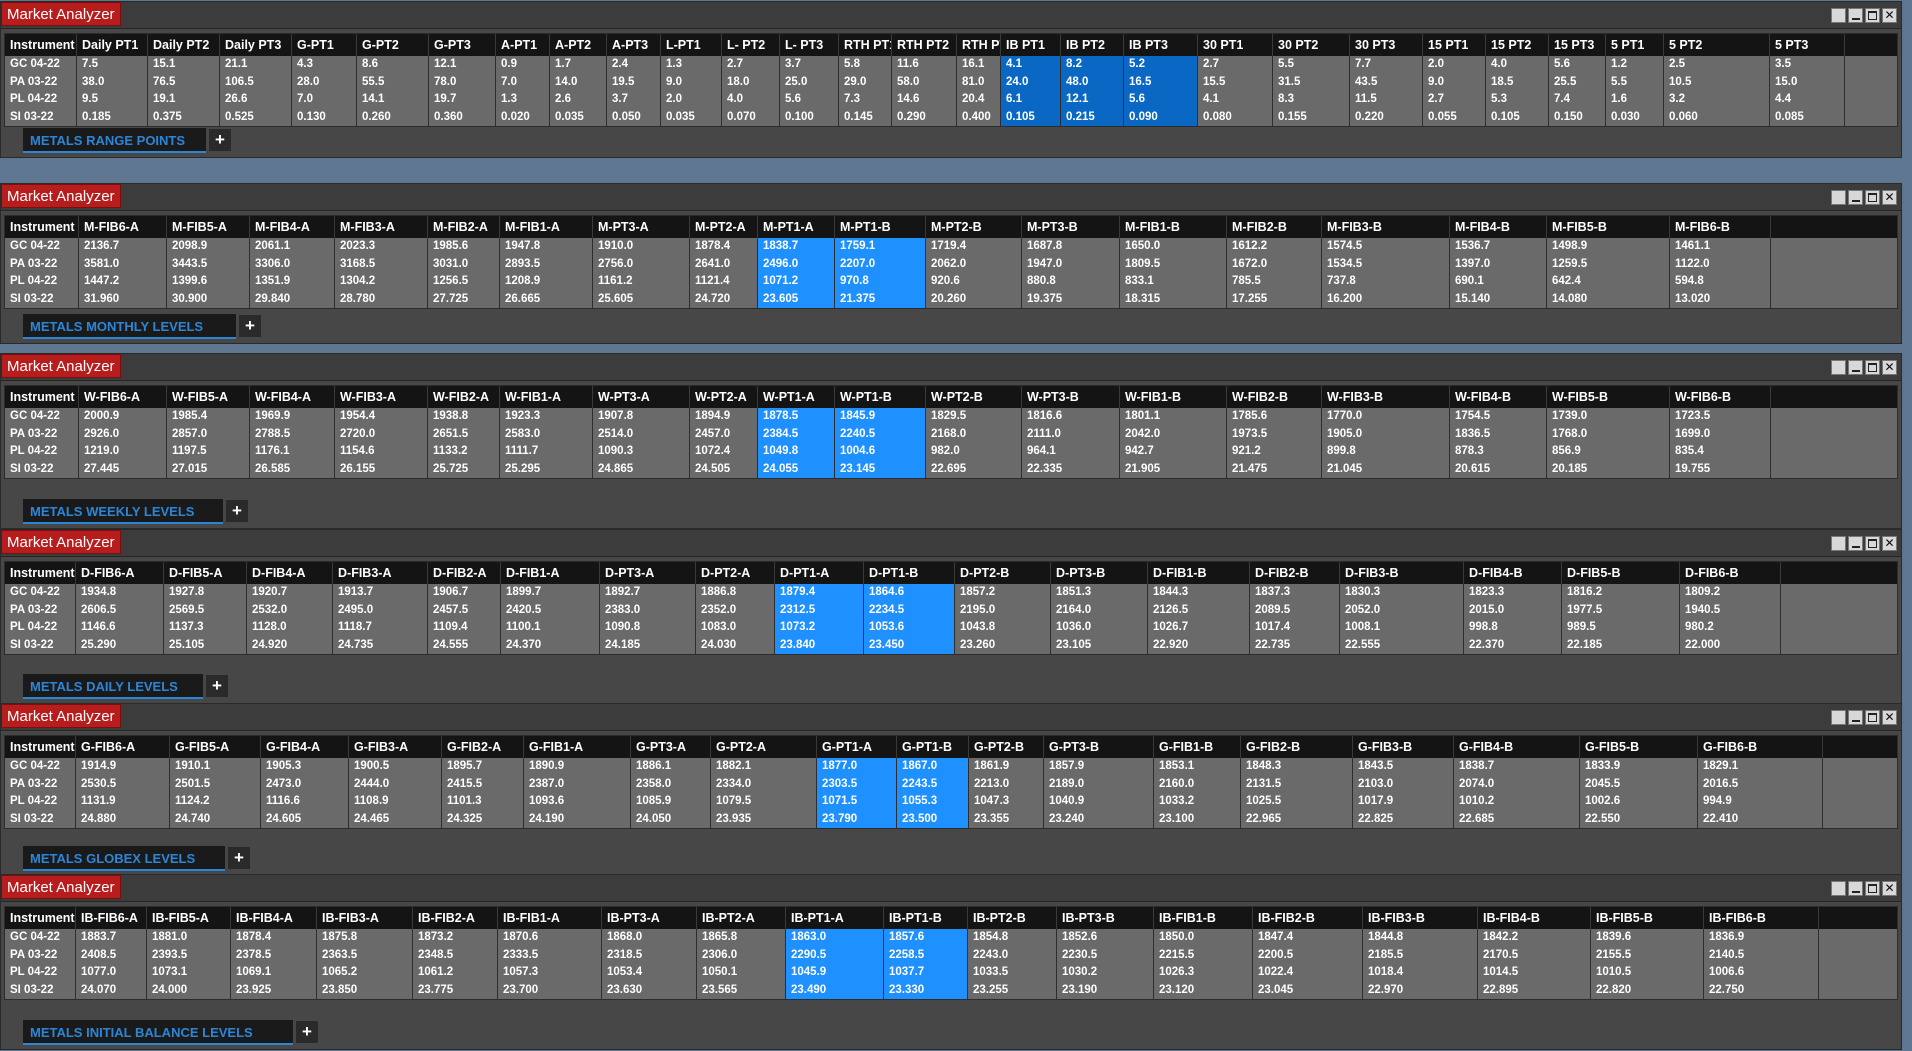 This screenshot has height=1051, width=1912. Describe the element at coordinates (880, 434) in the screenshot. I see `level-cell: 2240.5` at that location.